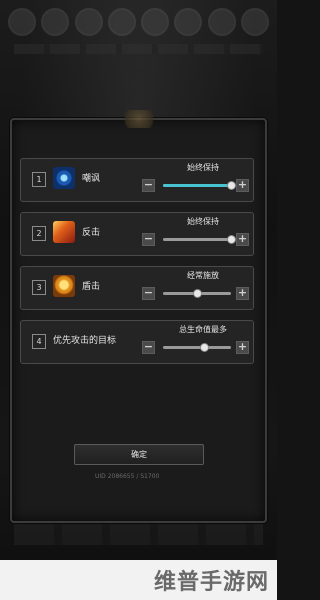 The image size is (320, 600). Describe the element at coordinates (127, 476) in the screenshot. I see `footer-id-text: UID 2086655 / S1700` at that location.